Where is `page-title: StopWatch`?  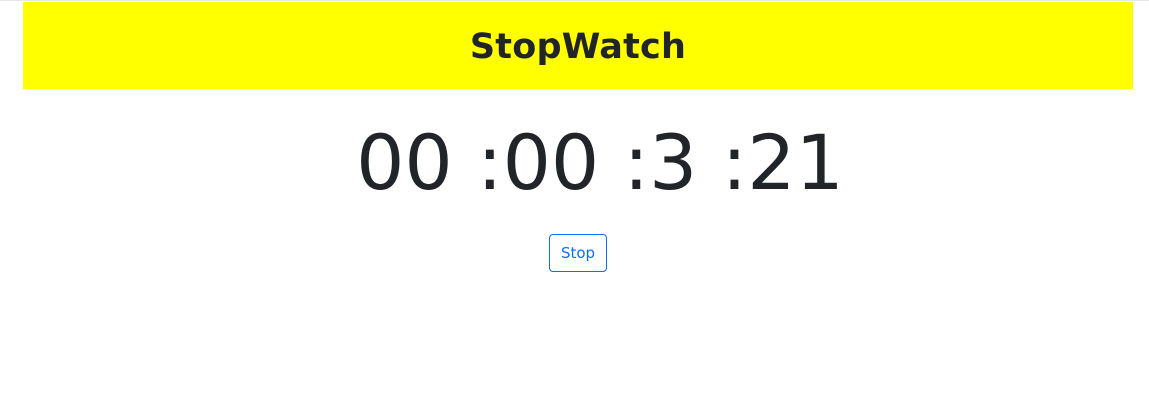
page-title: StopWatch is located at coordinates (578, 46).